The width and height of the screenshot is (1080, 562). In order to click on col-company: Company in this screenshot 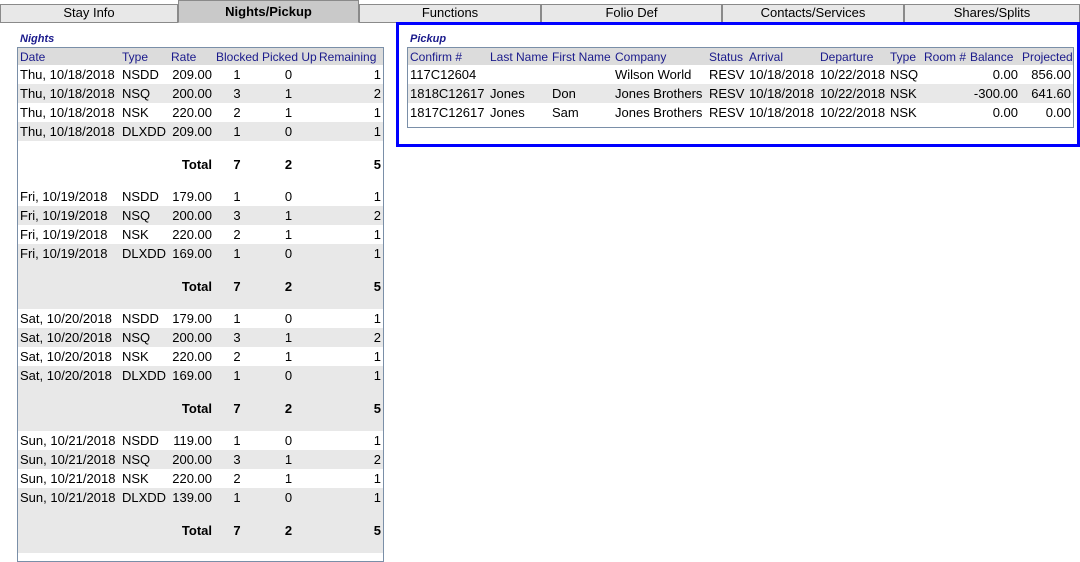, I will do `click(660, 56)`.